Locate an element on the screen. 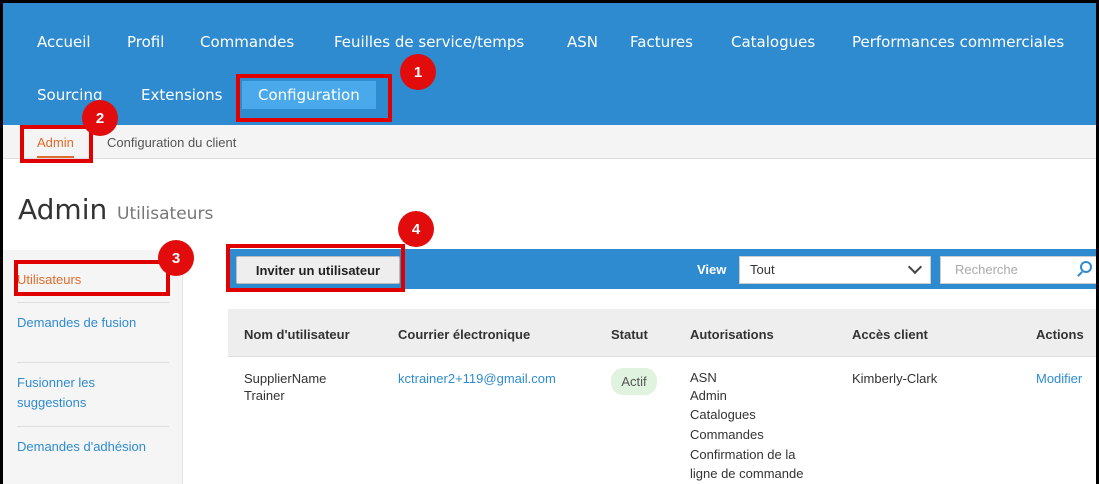  nav-accueil: Accueil is located at coordinates (64, 42).